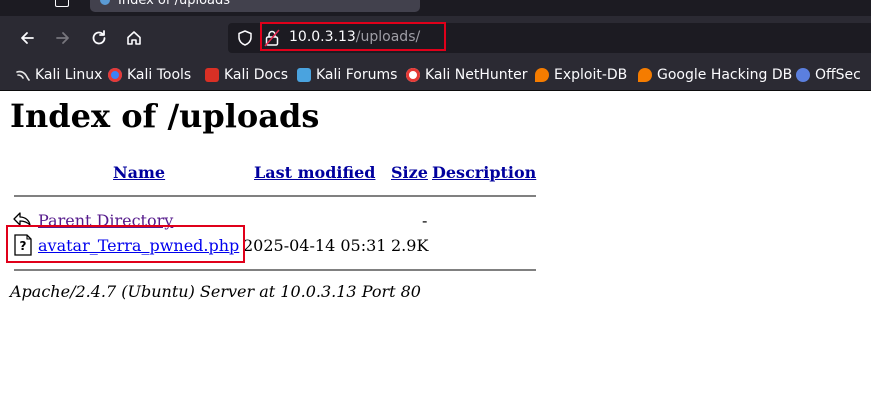 Image resolution: width=871 pixels, height=418 pixels. I want to click on bookmark-label: Google Hacking DB, so click(725, 75).